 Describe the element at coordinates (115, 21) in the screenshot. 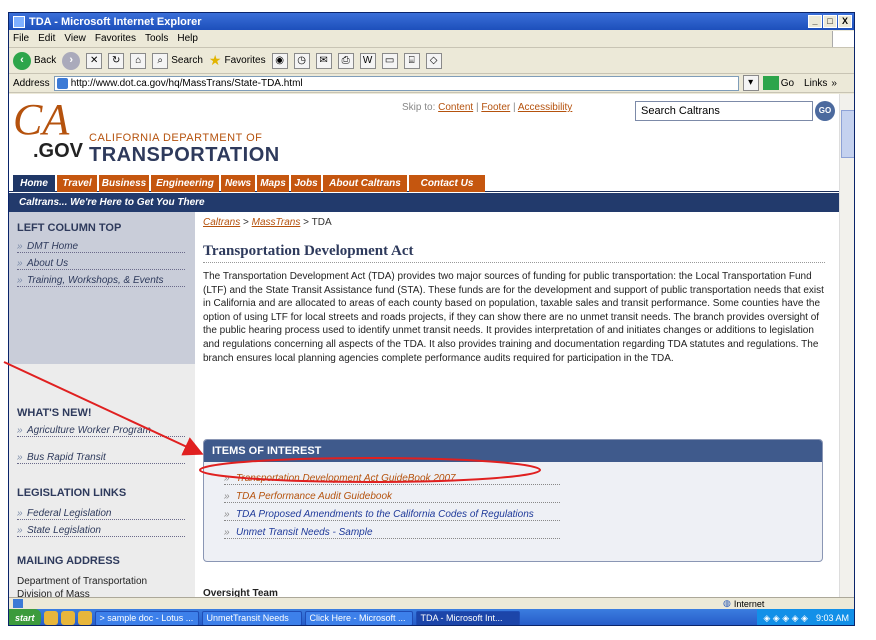

I see `window-title: TDA - Microsoft Internet Explorer` at that location.